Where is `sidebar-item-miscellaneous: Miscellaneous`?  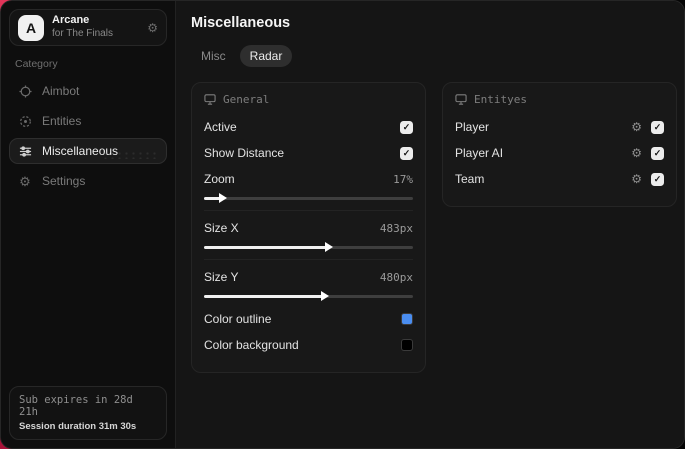
sidebar-item-miscellaneous: Miscellaneous is located at coordinates (88, 151).